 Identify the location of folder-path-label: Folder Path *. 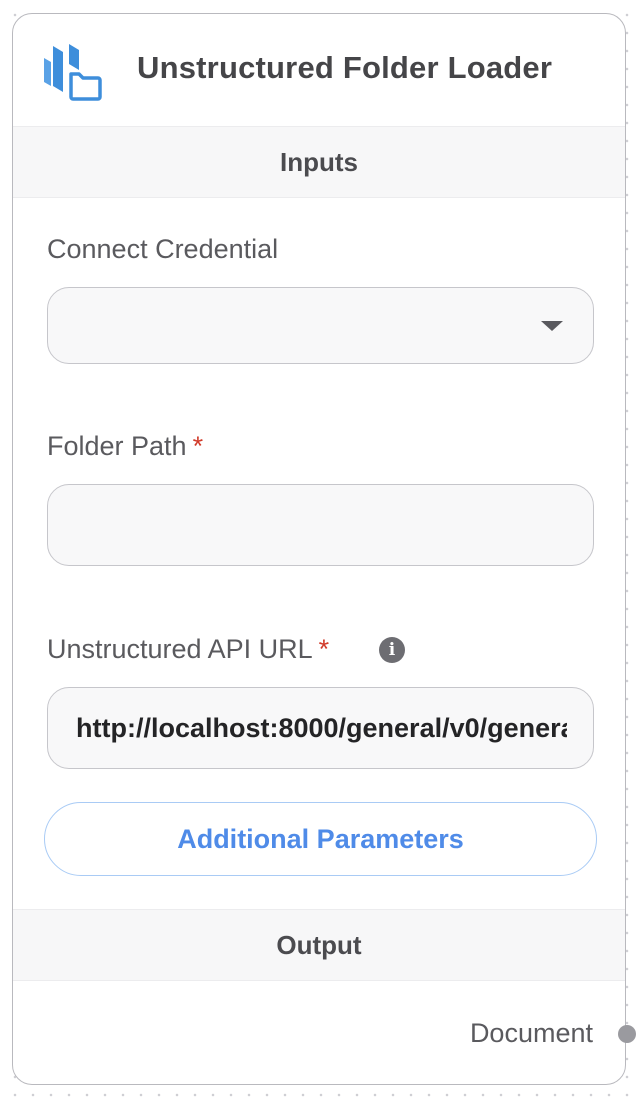
(125, 446).